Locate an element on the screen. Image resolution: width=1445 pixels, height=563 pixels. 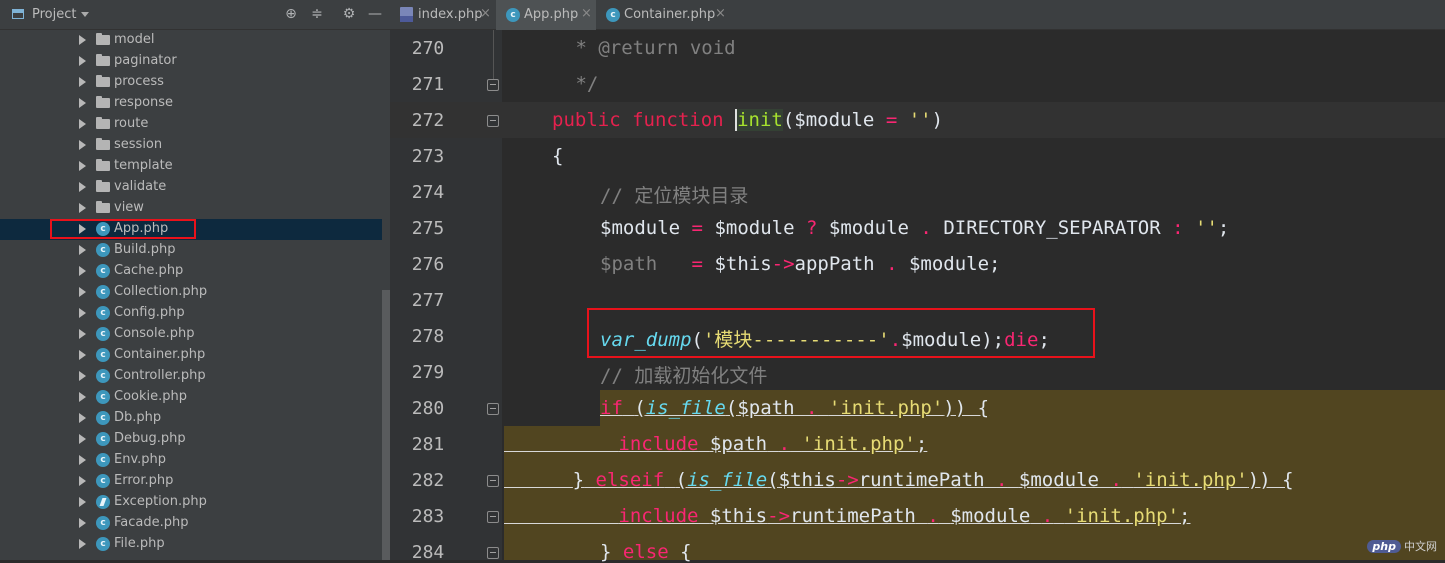
tree-item: model is located at coordinates (191, 40).